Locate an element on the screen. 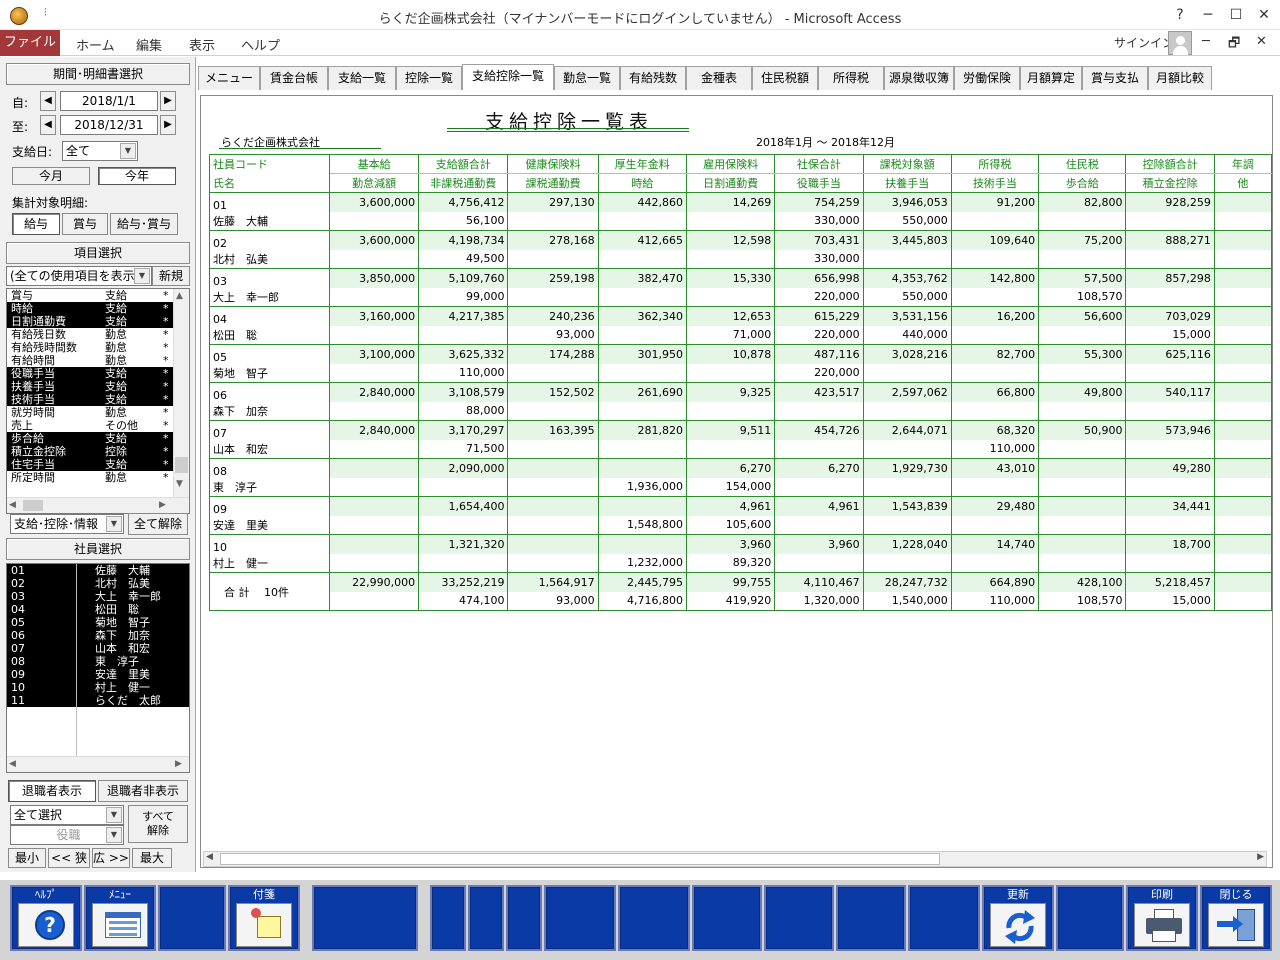 The width and height of the screenshot is (1280, 960). hide-retired-button: 退職者非表示 is located at coordinates (143, 791).